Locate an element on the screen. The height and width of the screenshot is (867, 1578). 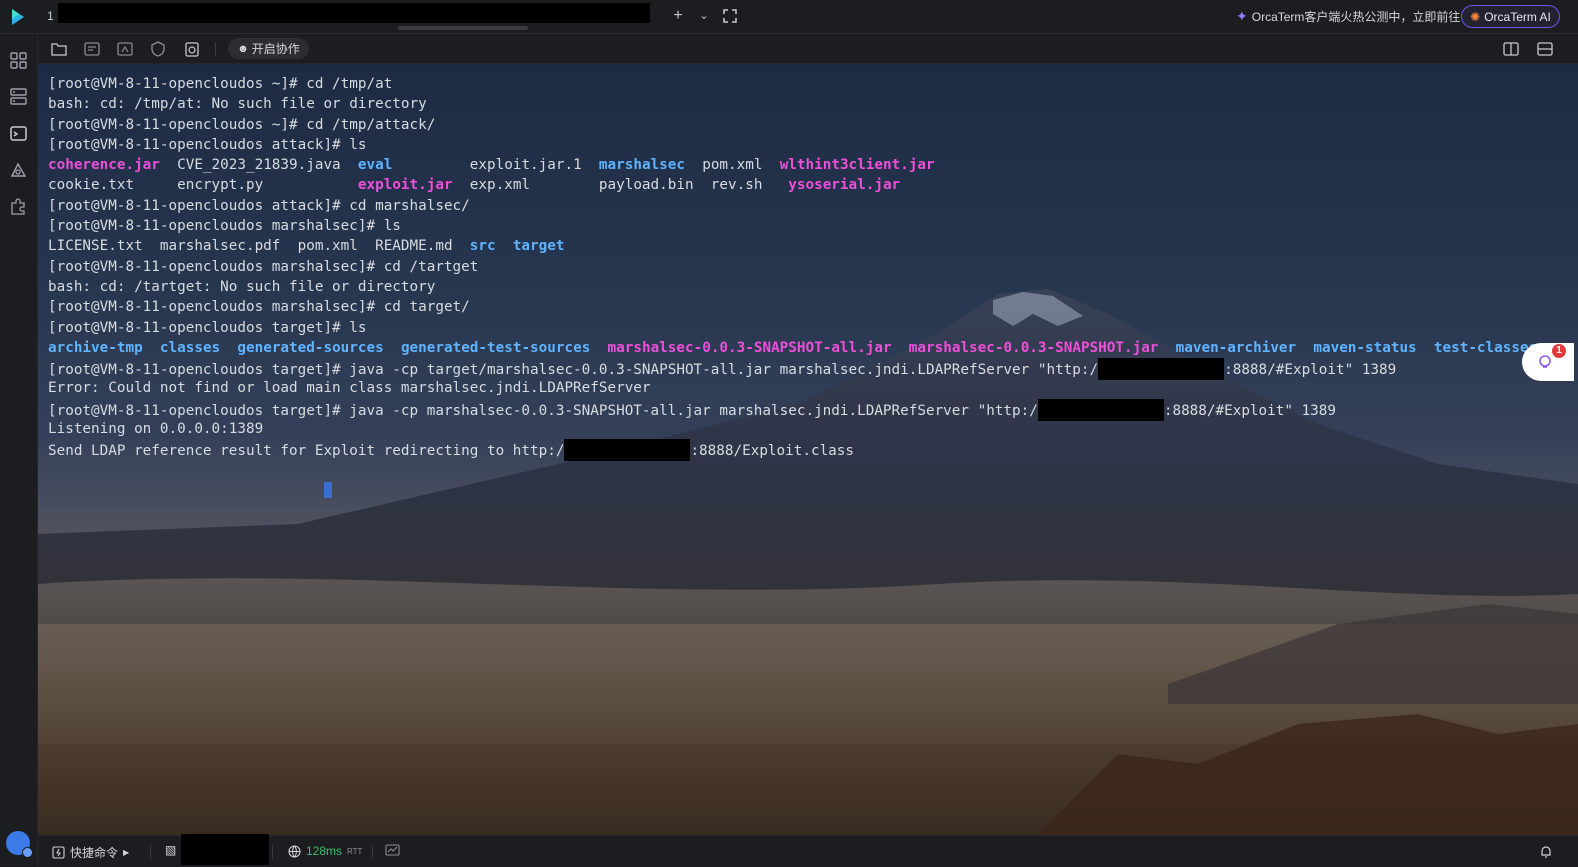
screen-record-icon is located at coordinates (125, 49).